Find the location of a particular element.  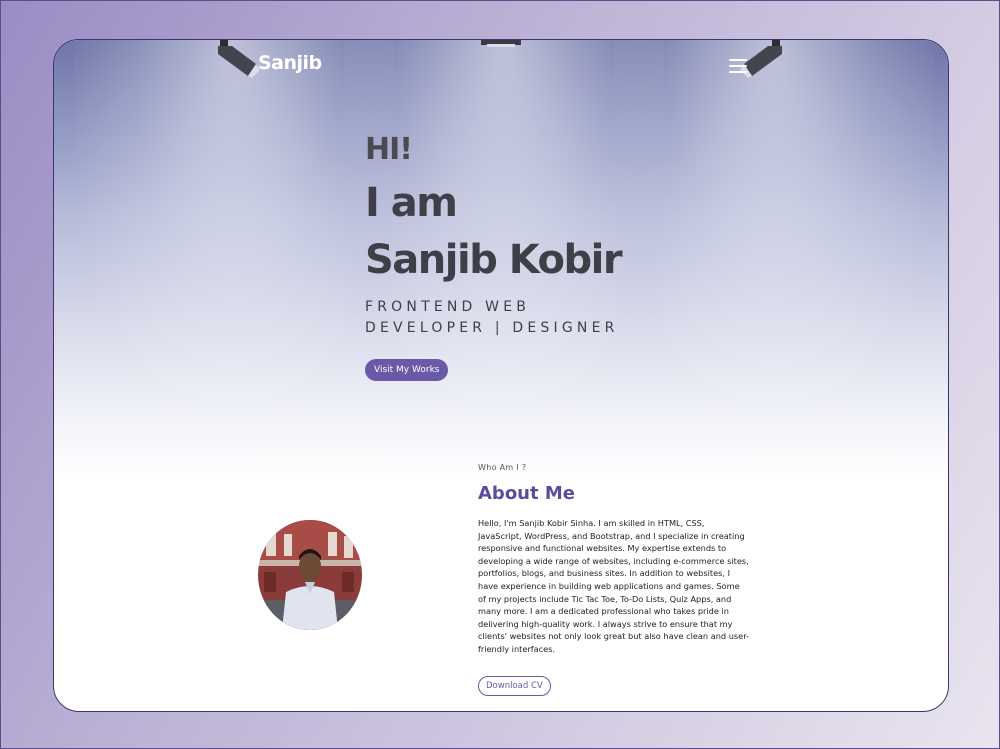

profile-photo is located at coordinates (310, 575).